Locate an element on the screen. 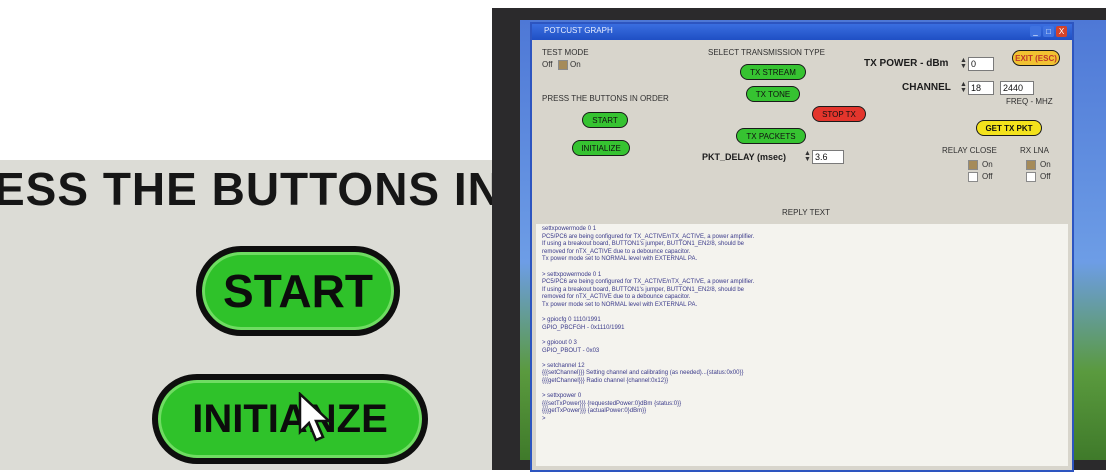 This screenshot has height=472, width=1106. tx-stream-button: TX STREAM is located at coordinates (773, 72).